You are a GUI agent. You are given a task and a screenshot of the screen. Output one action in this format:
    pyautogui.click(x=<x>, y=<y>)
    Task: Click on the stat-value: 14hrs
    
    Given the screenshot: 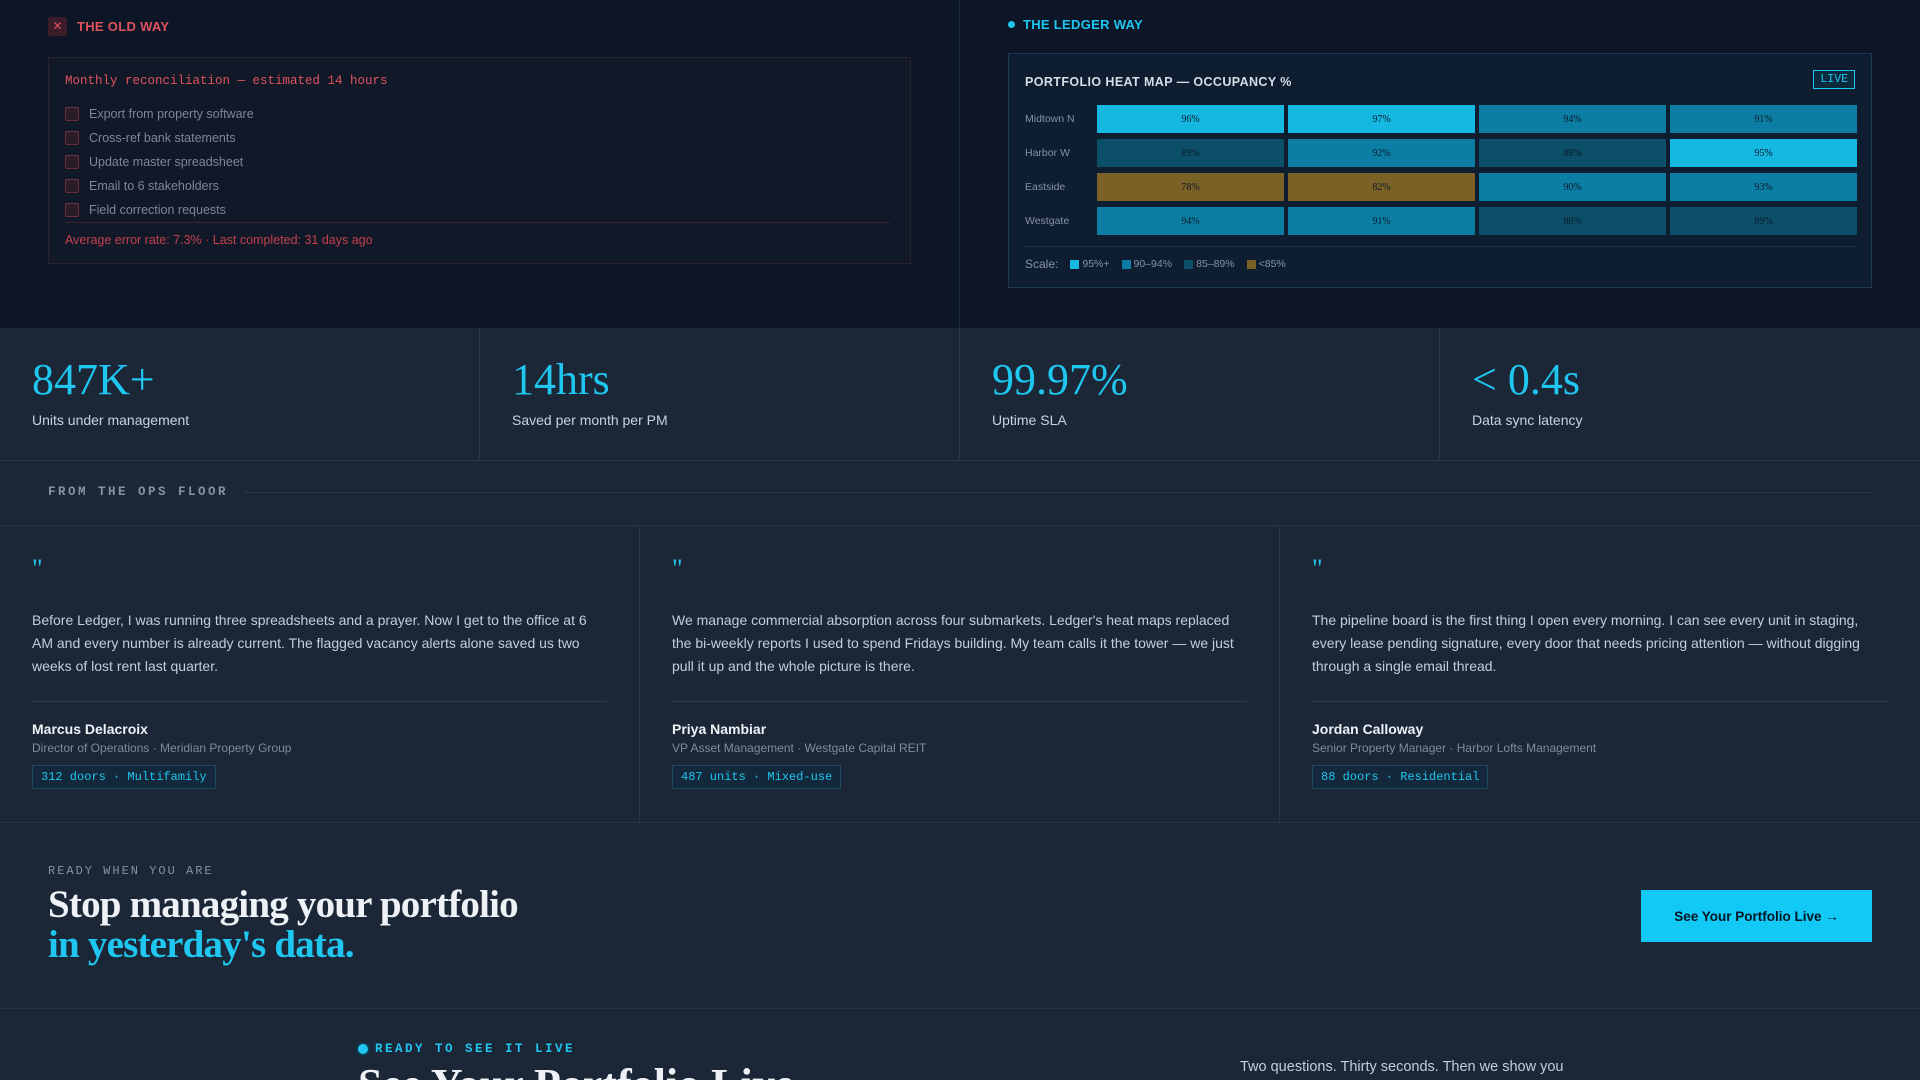 What is the action you would take?
    pyautogui.click(x=561, y=379)
    